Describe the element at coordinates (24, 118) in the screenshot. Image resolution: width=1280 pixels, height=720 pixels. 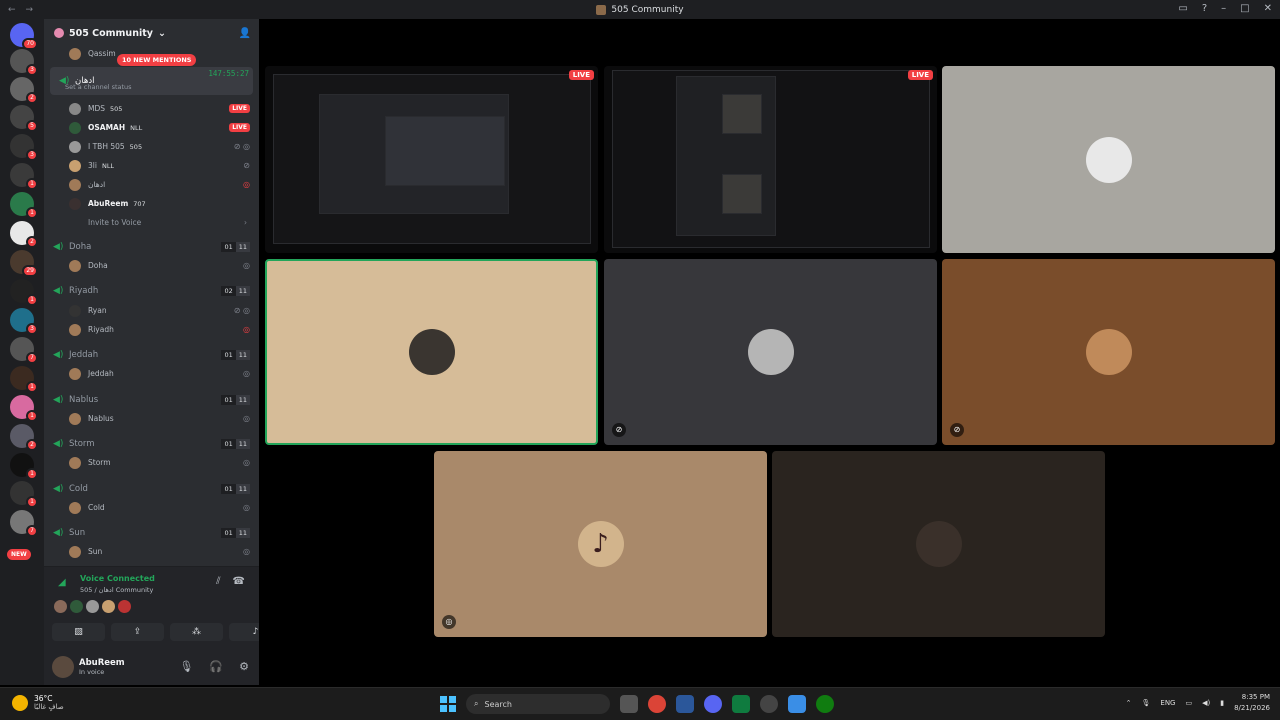
I see `server-icon: 5` at that location.